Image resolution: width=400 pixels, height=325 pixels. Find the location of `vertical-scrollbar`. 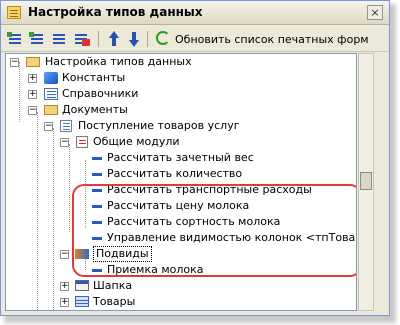

vertical-scrollbar is located at coordinates (366, 182).